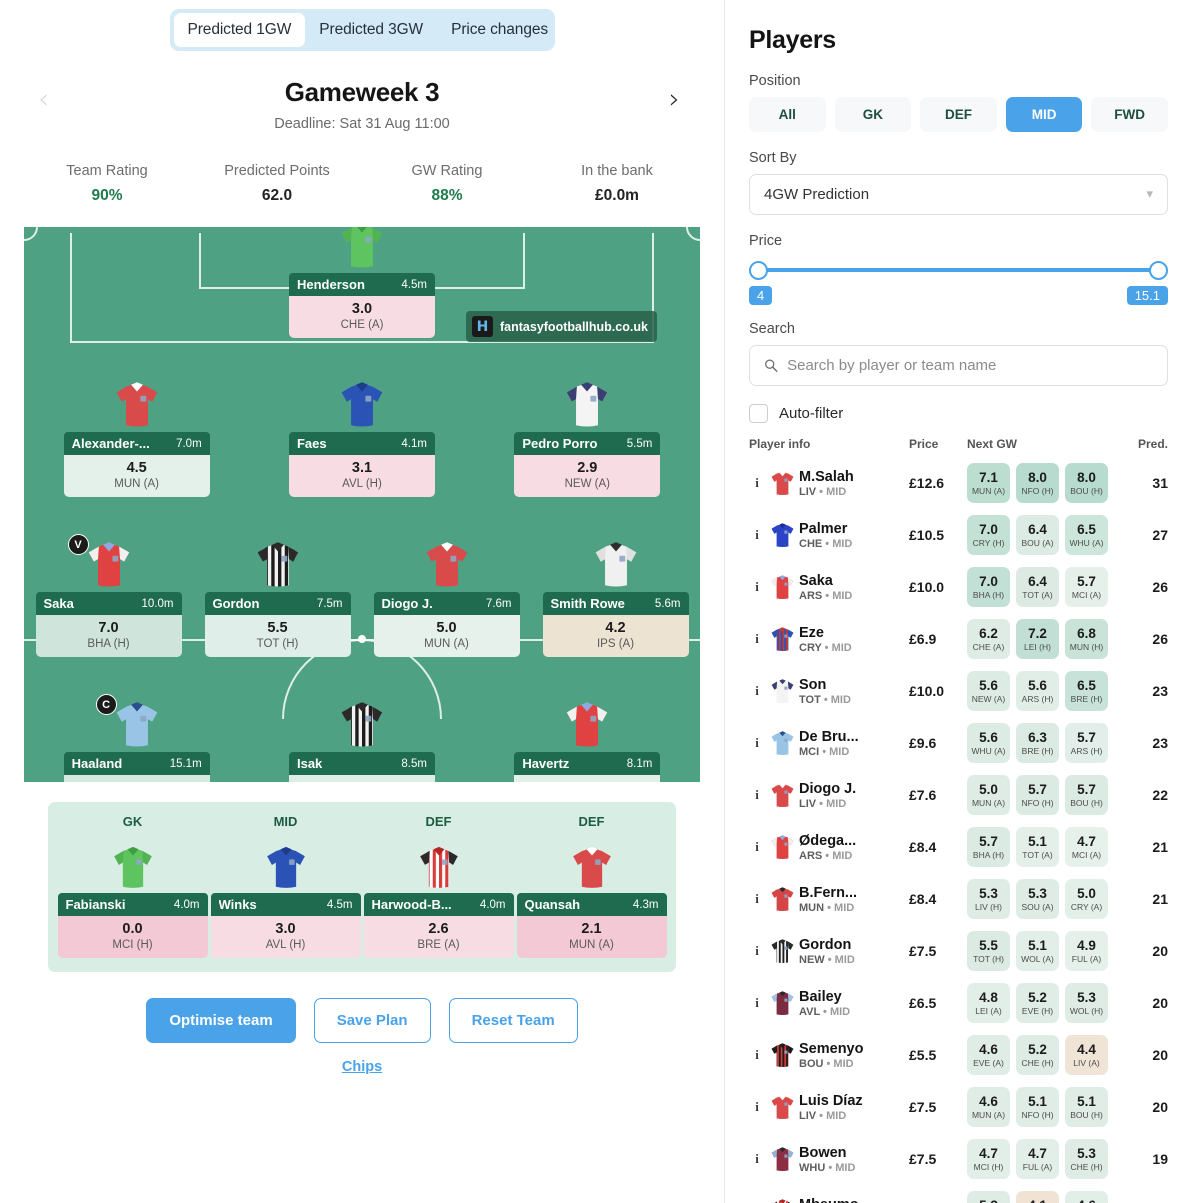  Describe the element at coordinates (239, 30) in the screenshot. I see `tab-0: Predicted 1GW` at that location.